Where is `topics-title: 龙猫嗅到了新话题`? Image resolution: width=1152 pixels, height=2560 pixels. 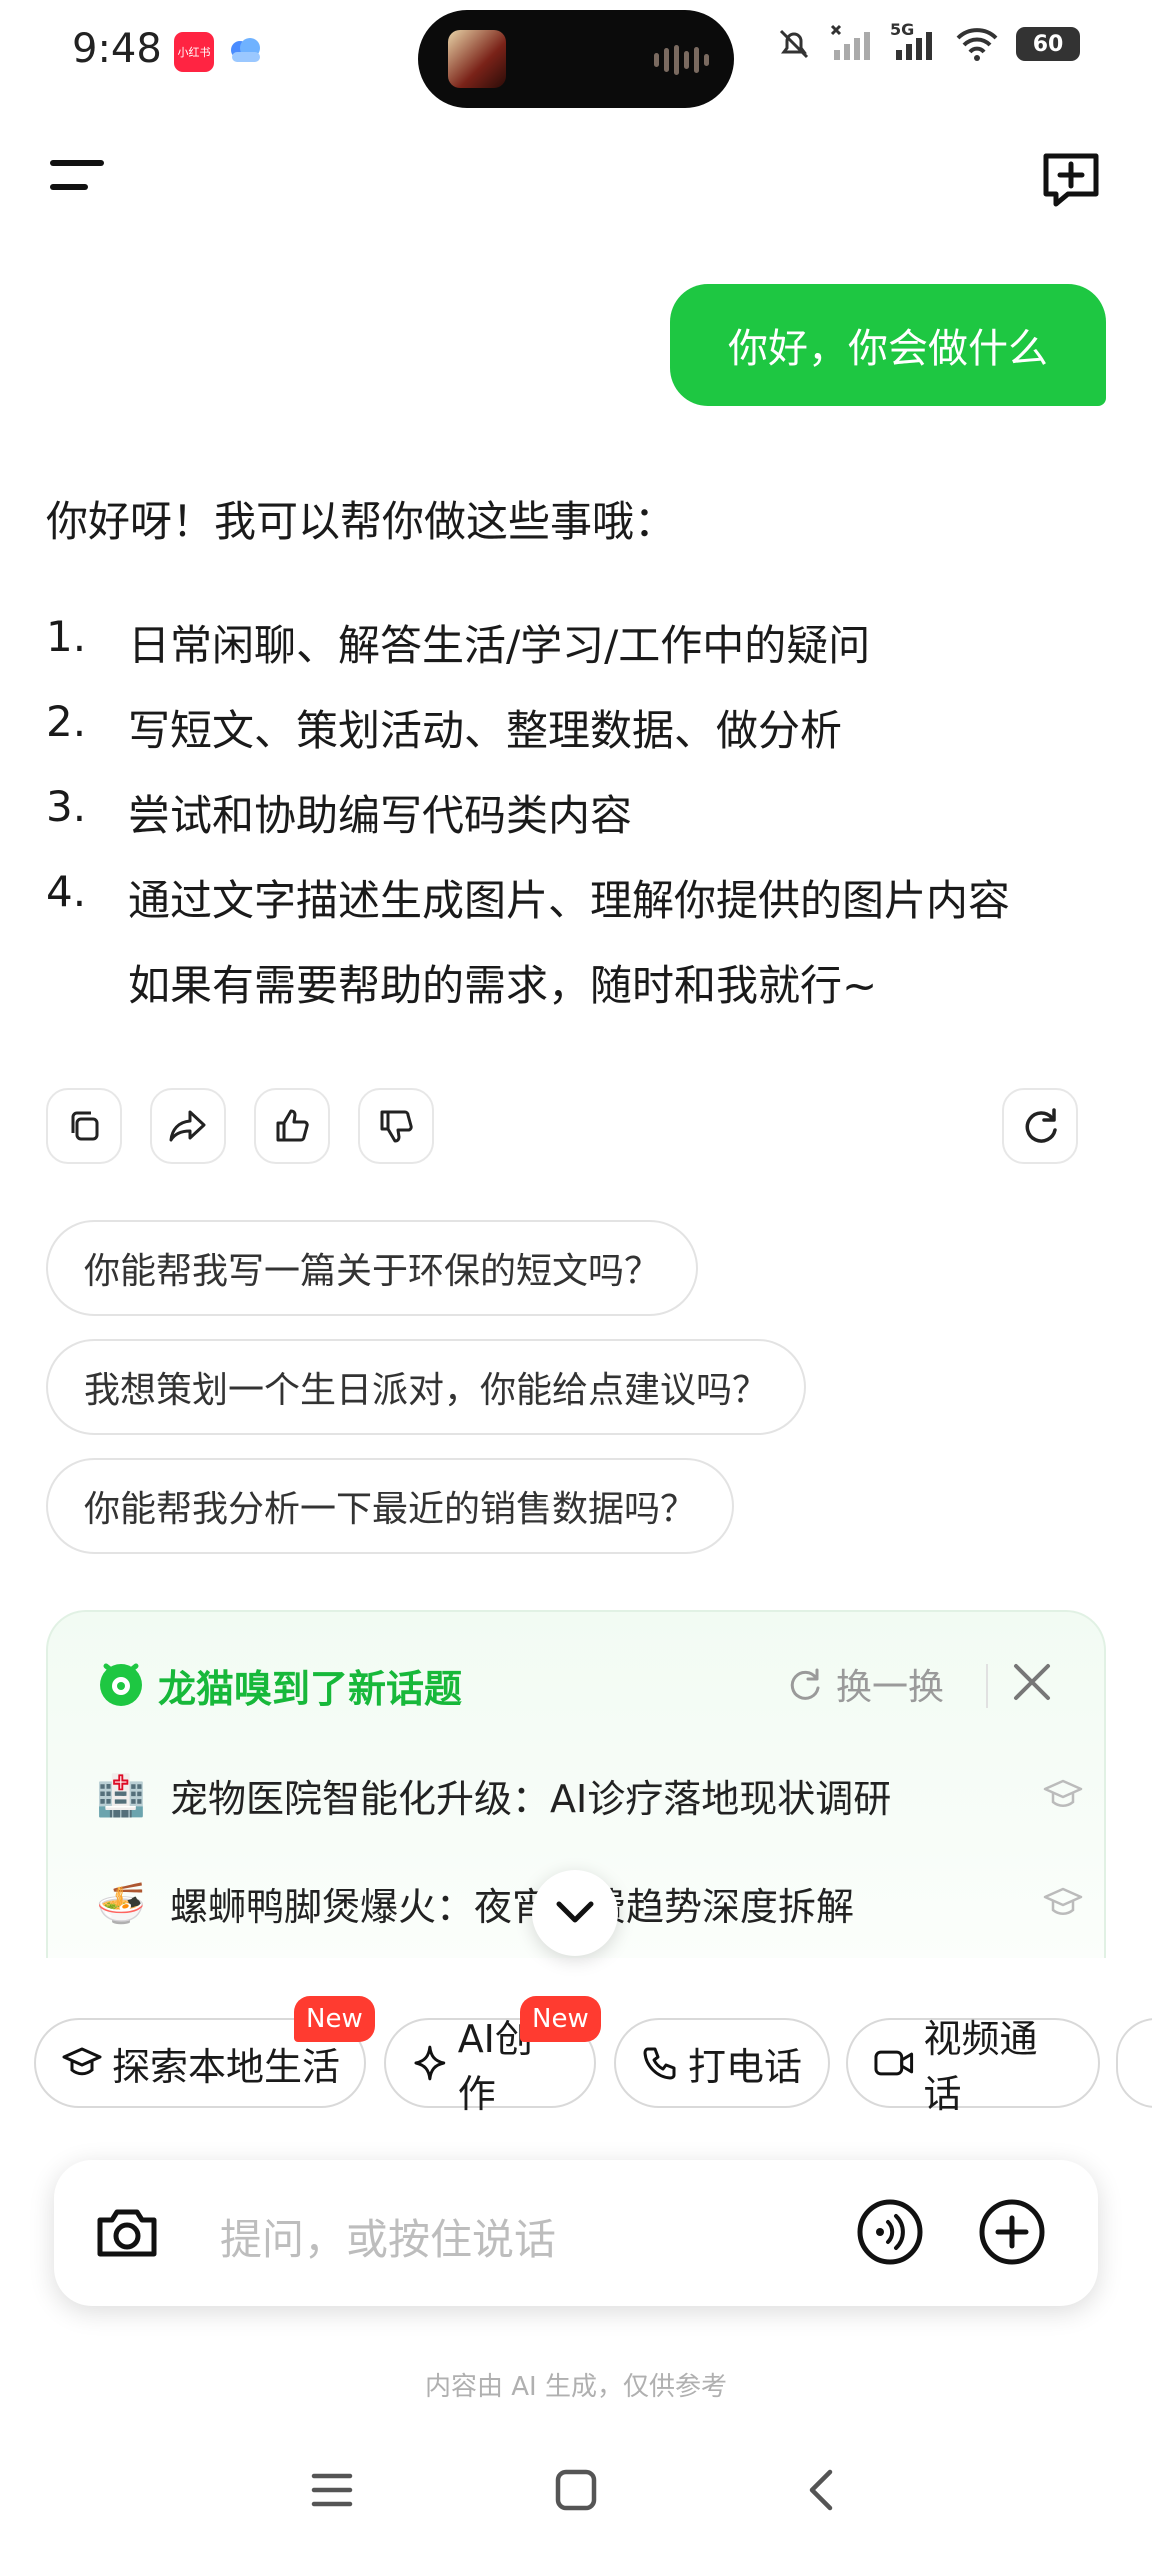 topics-title: 龙猫嗅到了新话题 is located at coordinates (310, 1689).